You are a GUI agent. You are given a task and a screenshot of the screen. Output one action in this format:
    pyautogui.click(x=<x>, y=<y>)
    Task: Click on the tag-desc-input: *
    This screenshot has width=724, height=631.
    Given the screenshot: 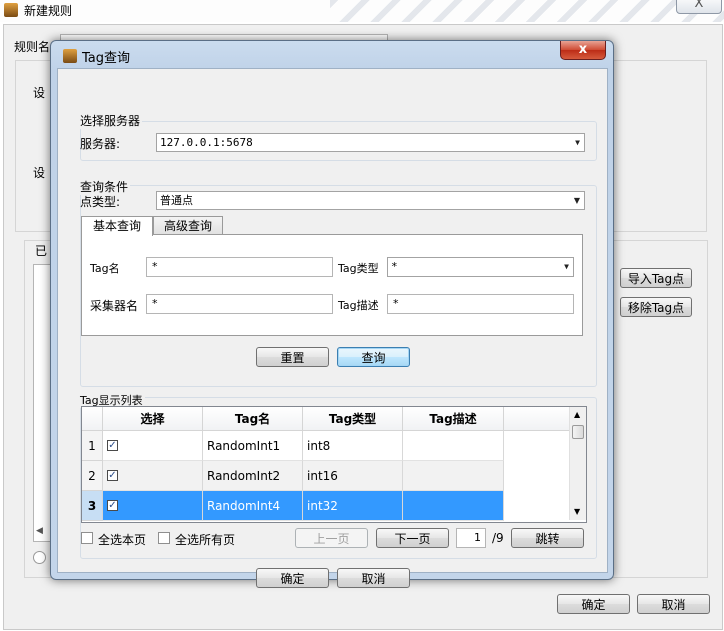 What is the action you would take?
    pyautogui.click(x=480, y=304)
    